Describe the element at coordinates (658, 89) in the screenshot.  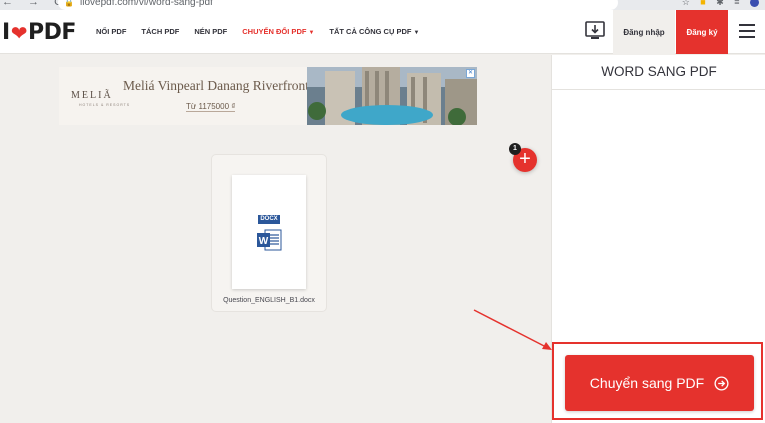
I see `sidebar-divider` at that location.